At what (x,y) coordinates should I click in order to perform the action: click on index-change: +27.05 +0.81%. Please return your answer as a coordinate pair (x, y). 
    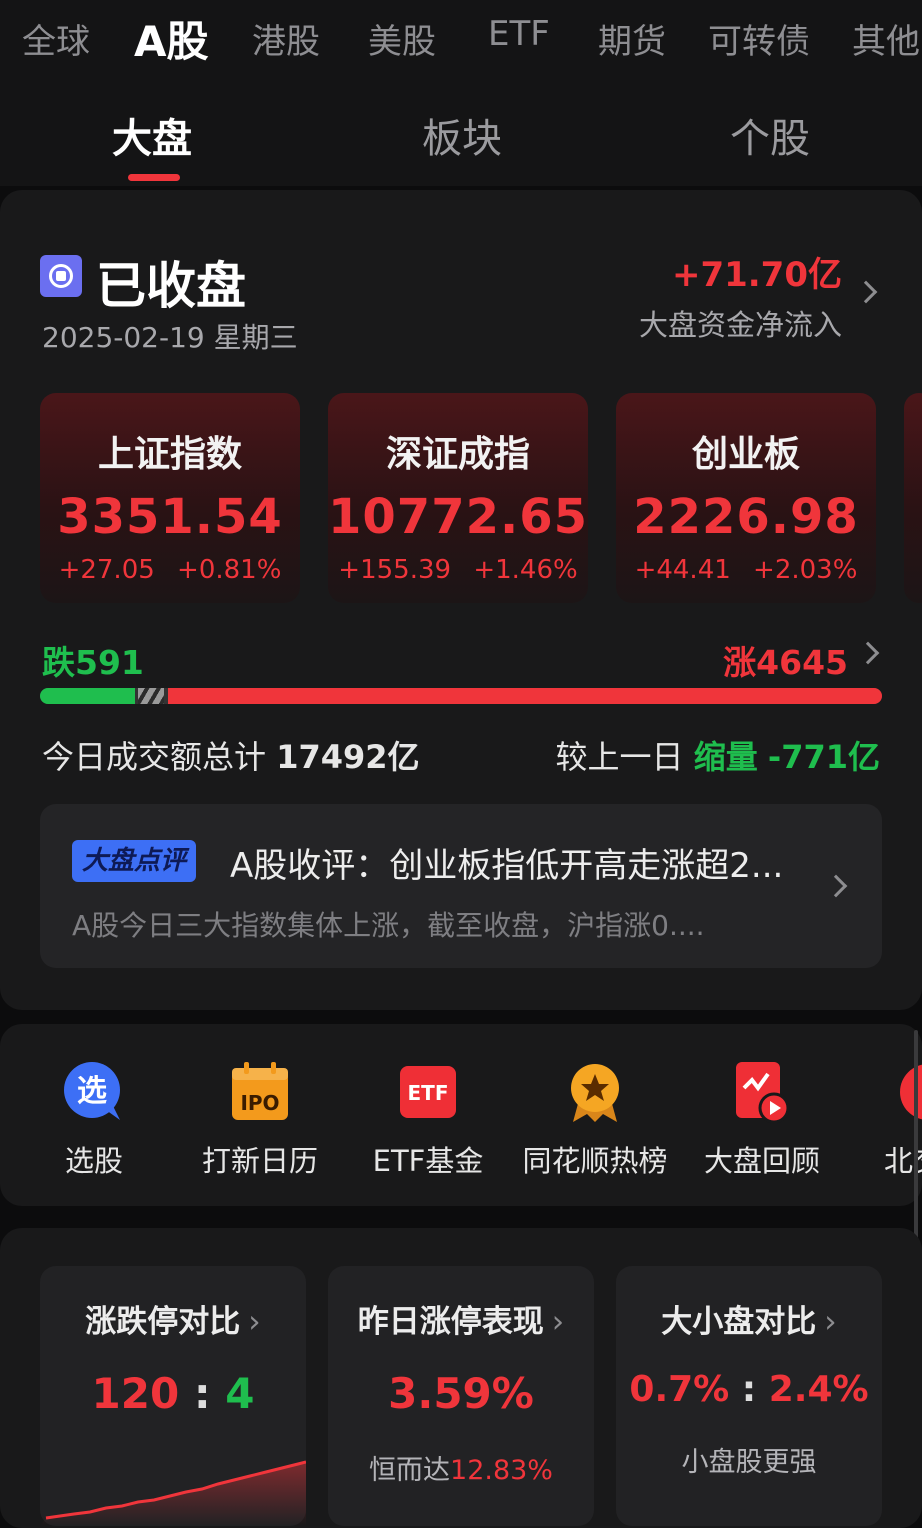
    Looking at the image, I should click on (170, 570).